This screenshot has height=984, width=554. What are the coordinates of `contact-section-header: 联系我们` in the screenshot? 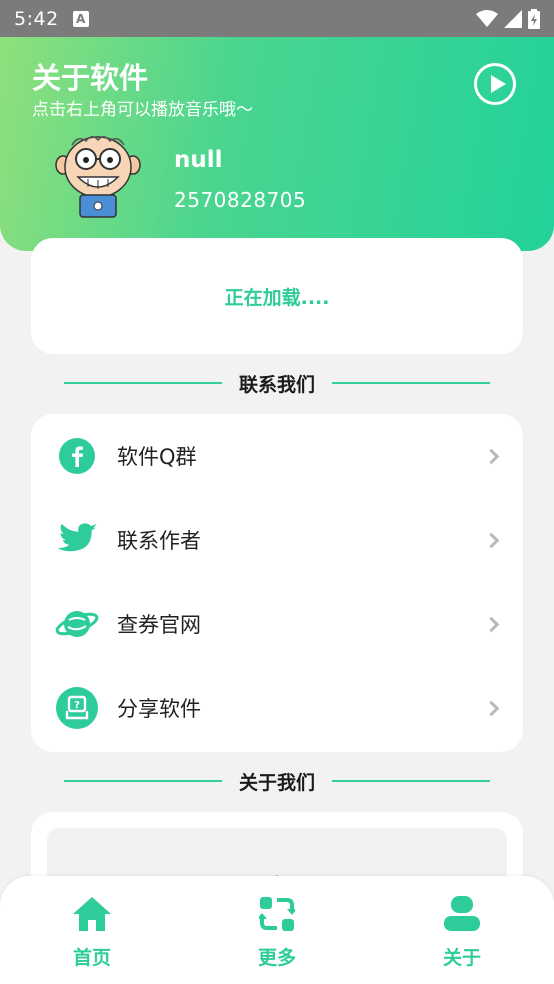 It's located at (277, 383).